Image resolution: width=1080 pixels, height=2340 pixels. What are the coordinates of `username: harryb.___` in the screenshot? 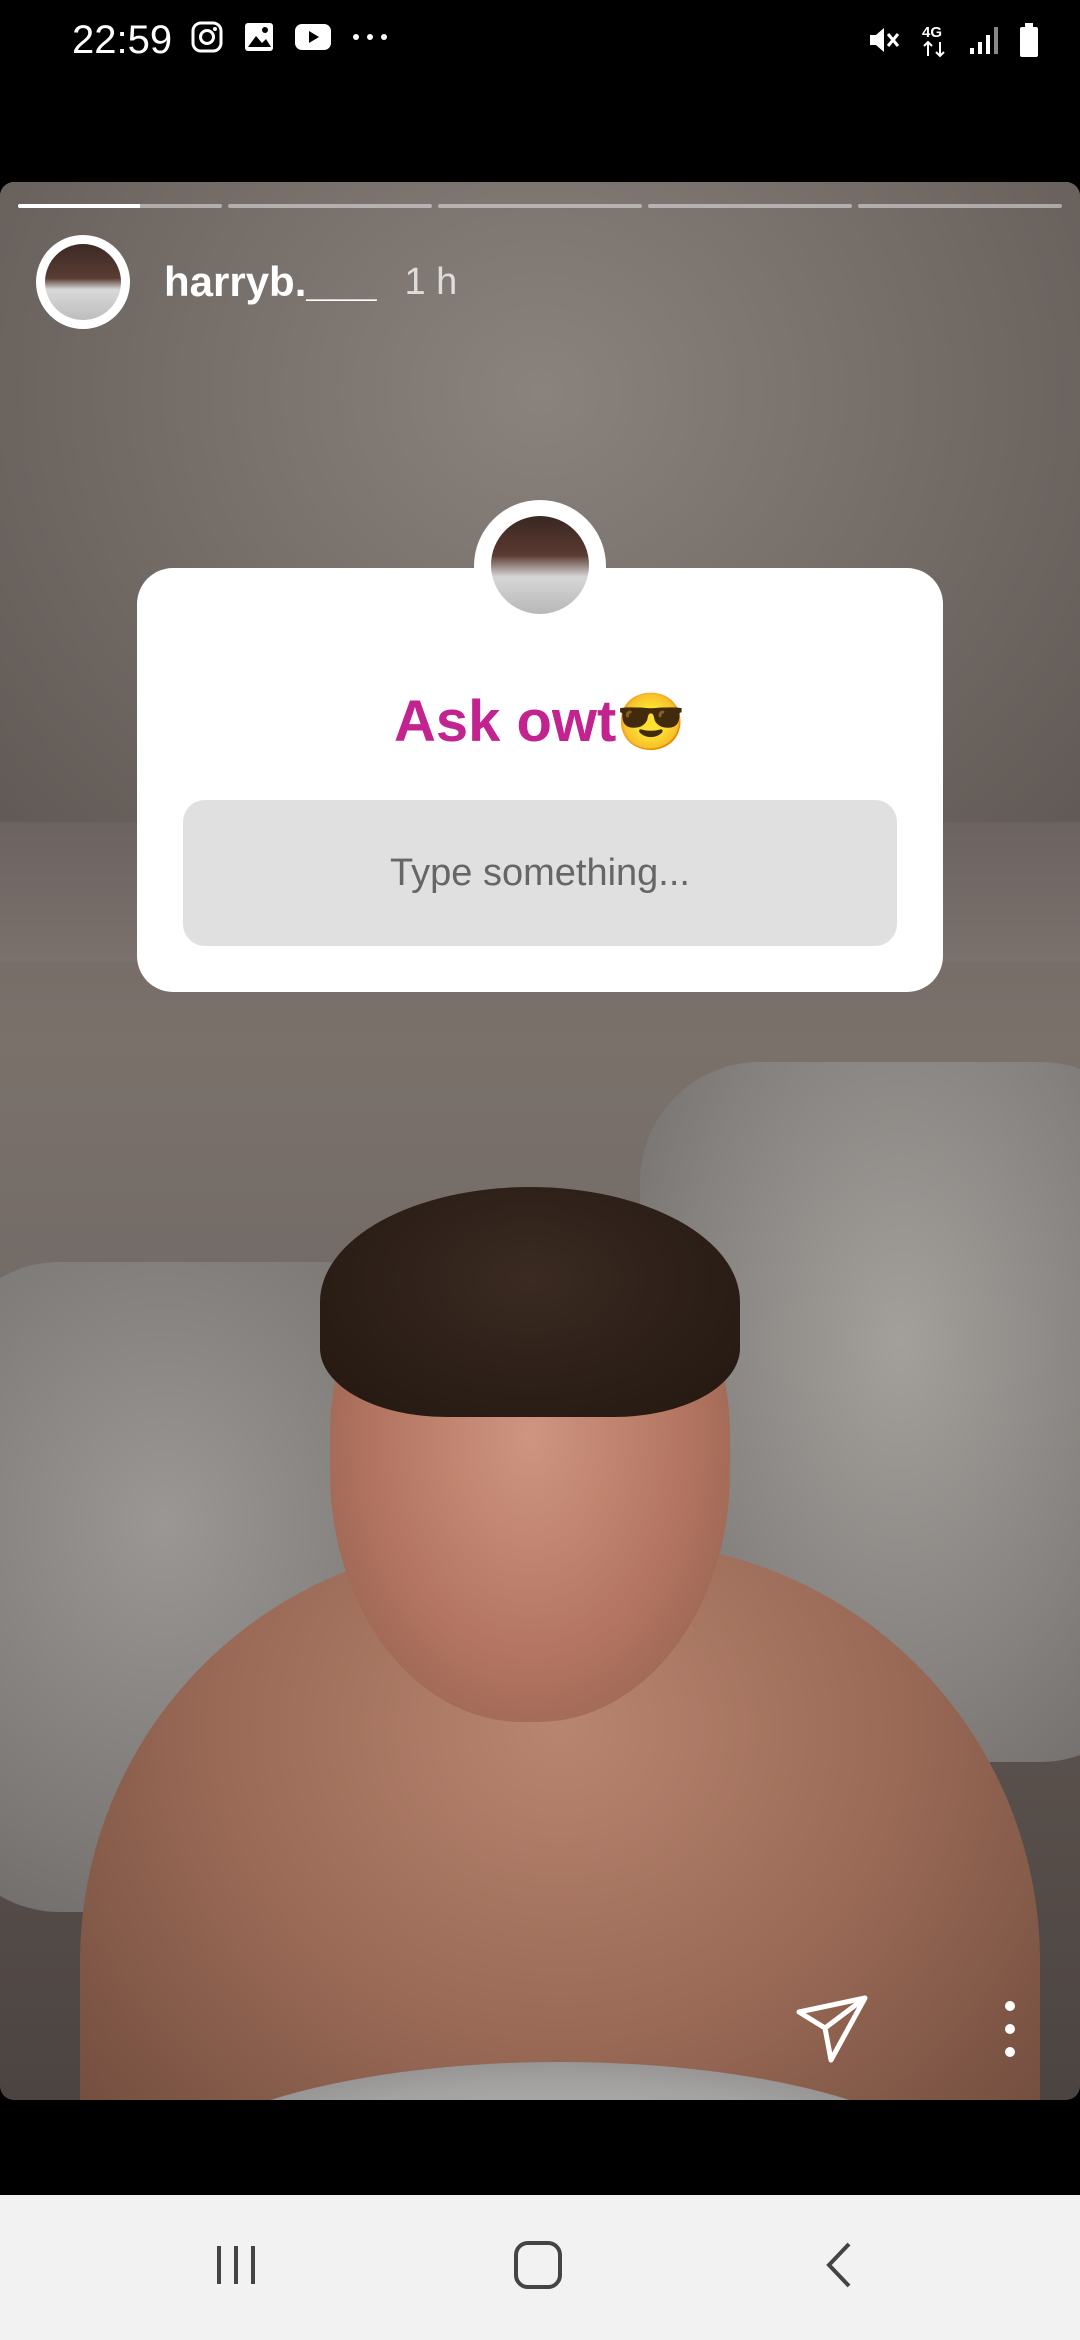 It's located at (270, 282).